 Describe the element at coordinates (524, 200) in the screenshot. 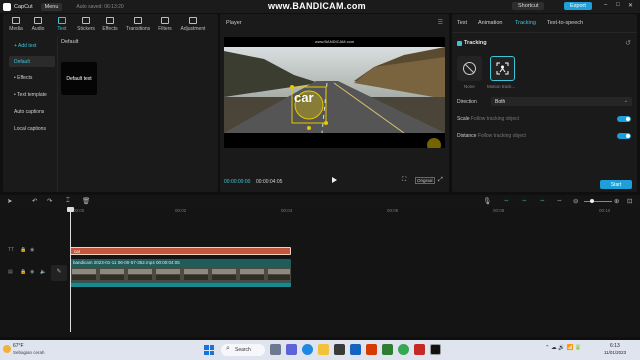

I see `magnet-icon: ⇔` at that location.